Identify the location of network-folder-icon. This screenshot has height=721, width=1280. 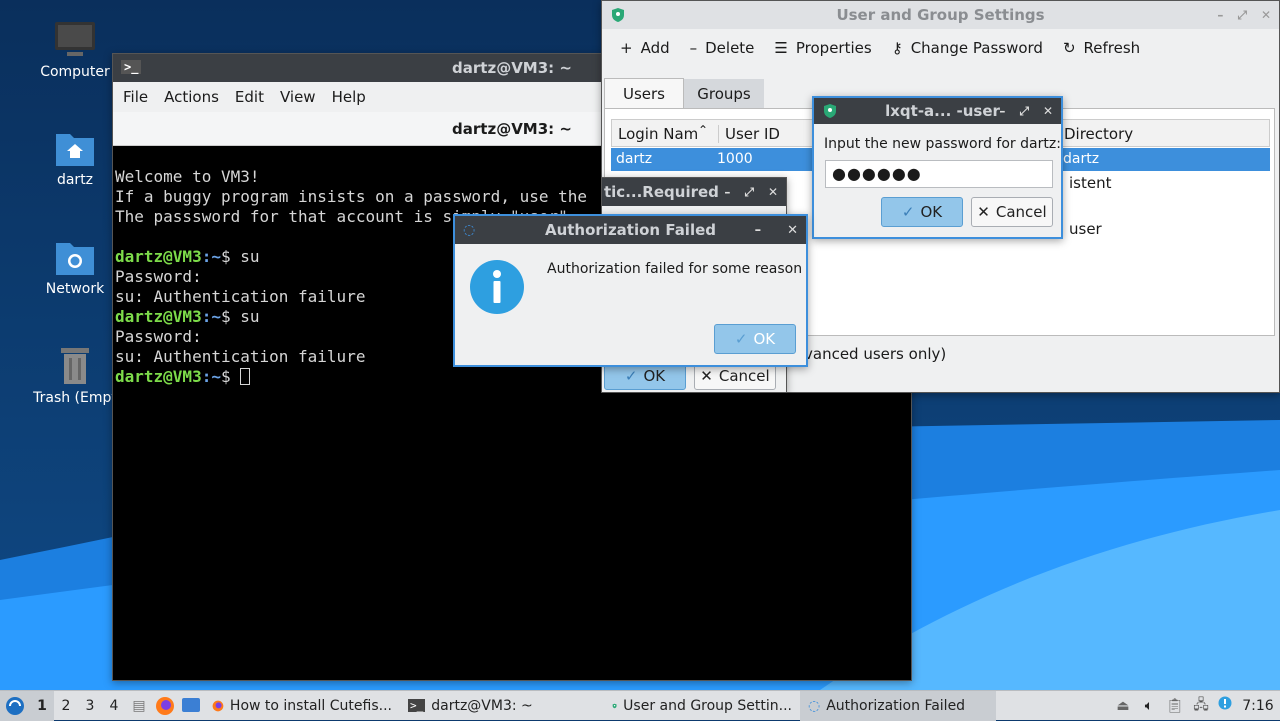
(75, 259).